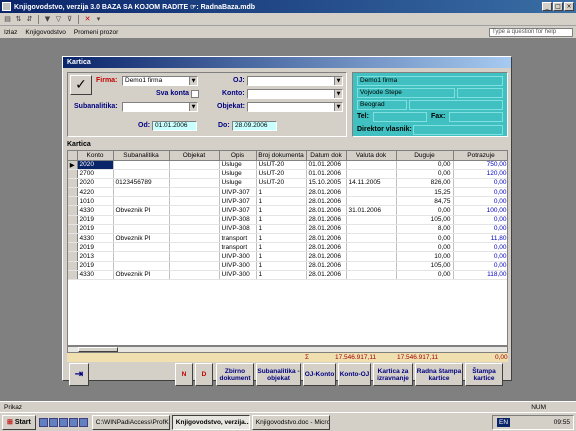 The height and width of the screenshot is (431, 576). Describe the element at coordinates (238, 156) in the screenshot. I see `col-header-opis: Opis` at that location.